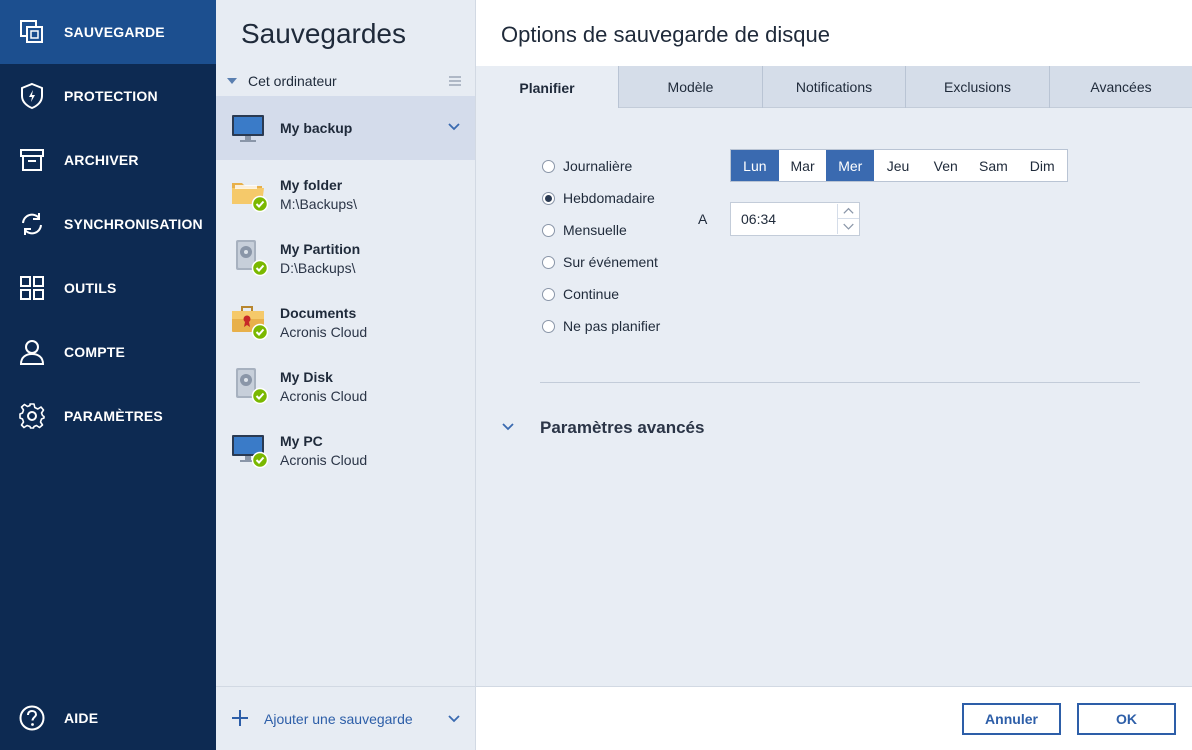  I want to click on group-label: Cet ordinateur, so click(292, 81).